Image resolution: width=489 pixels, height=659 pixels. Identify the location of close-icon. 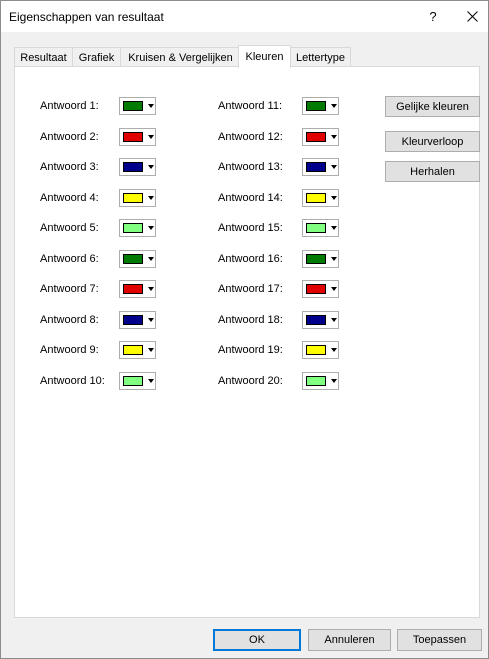
(472, 16).